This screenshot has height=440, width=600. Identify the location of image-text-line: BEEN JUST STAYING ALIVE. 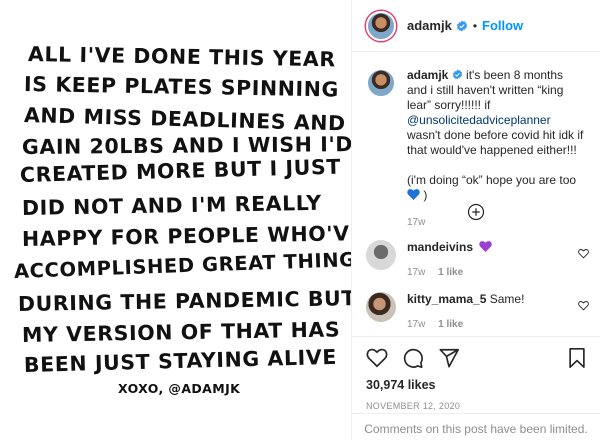
(180, 360).